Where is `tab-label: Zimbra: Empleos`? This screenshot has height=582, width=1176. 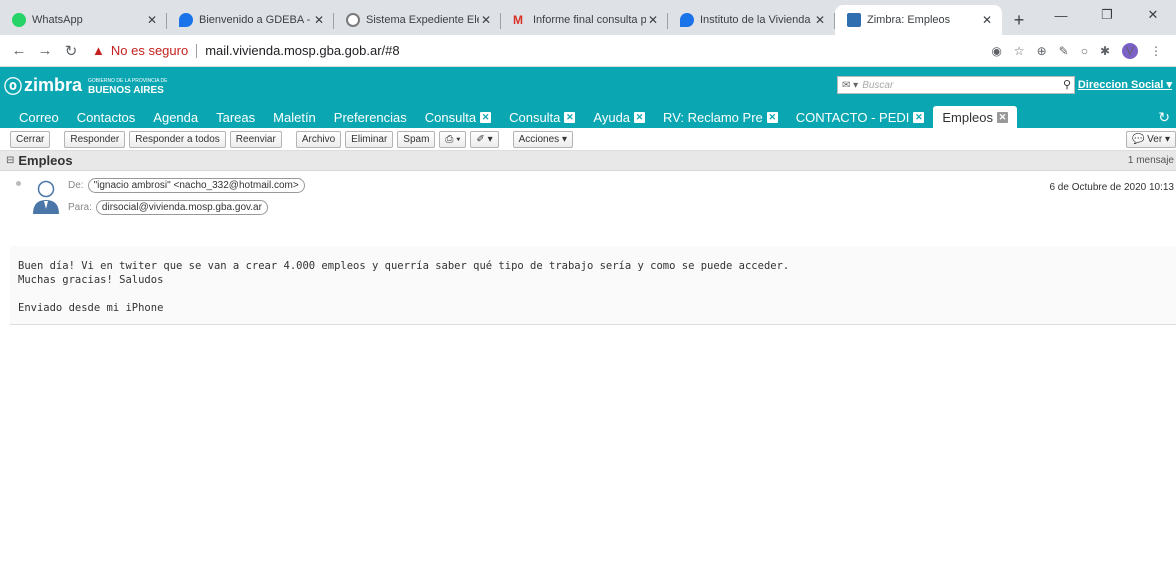 tab-label: Zimbra: Empleos is located at coordinates (909, 20).